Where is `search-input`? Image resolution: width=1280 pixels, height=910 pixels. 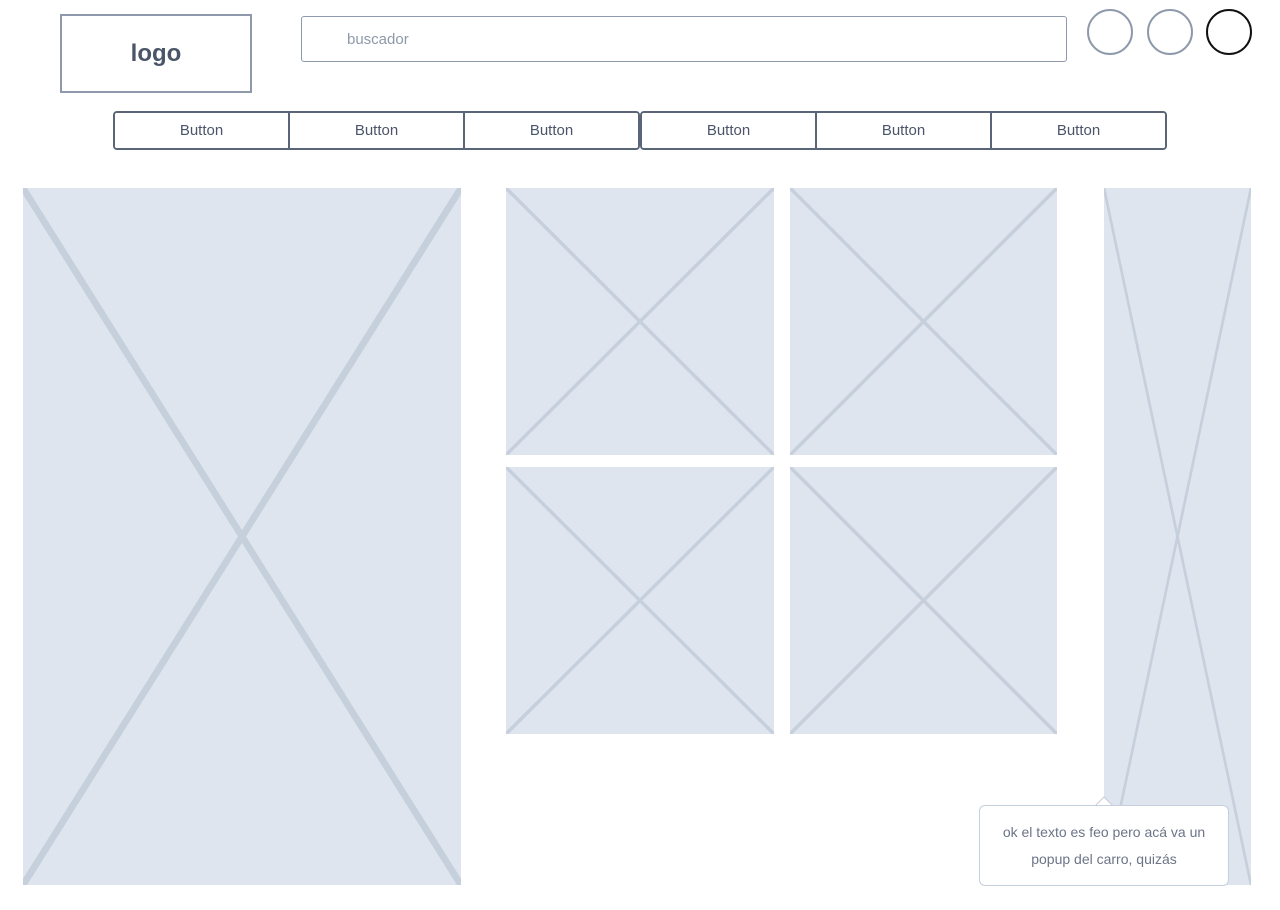 search-input is located at coordinates (684, 39).